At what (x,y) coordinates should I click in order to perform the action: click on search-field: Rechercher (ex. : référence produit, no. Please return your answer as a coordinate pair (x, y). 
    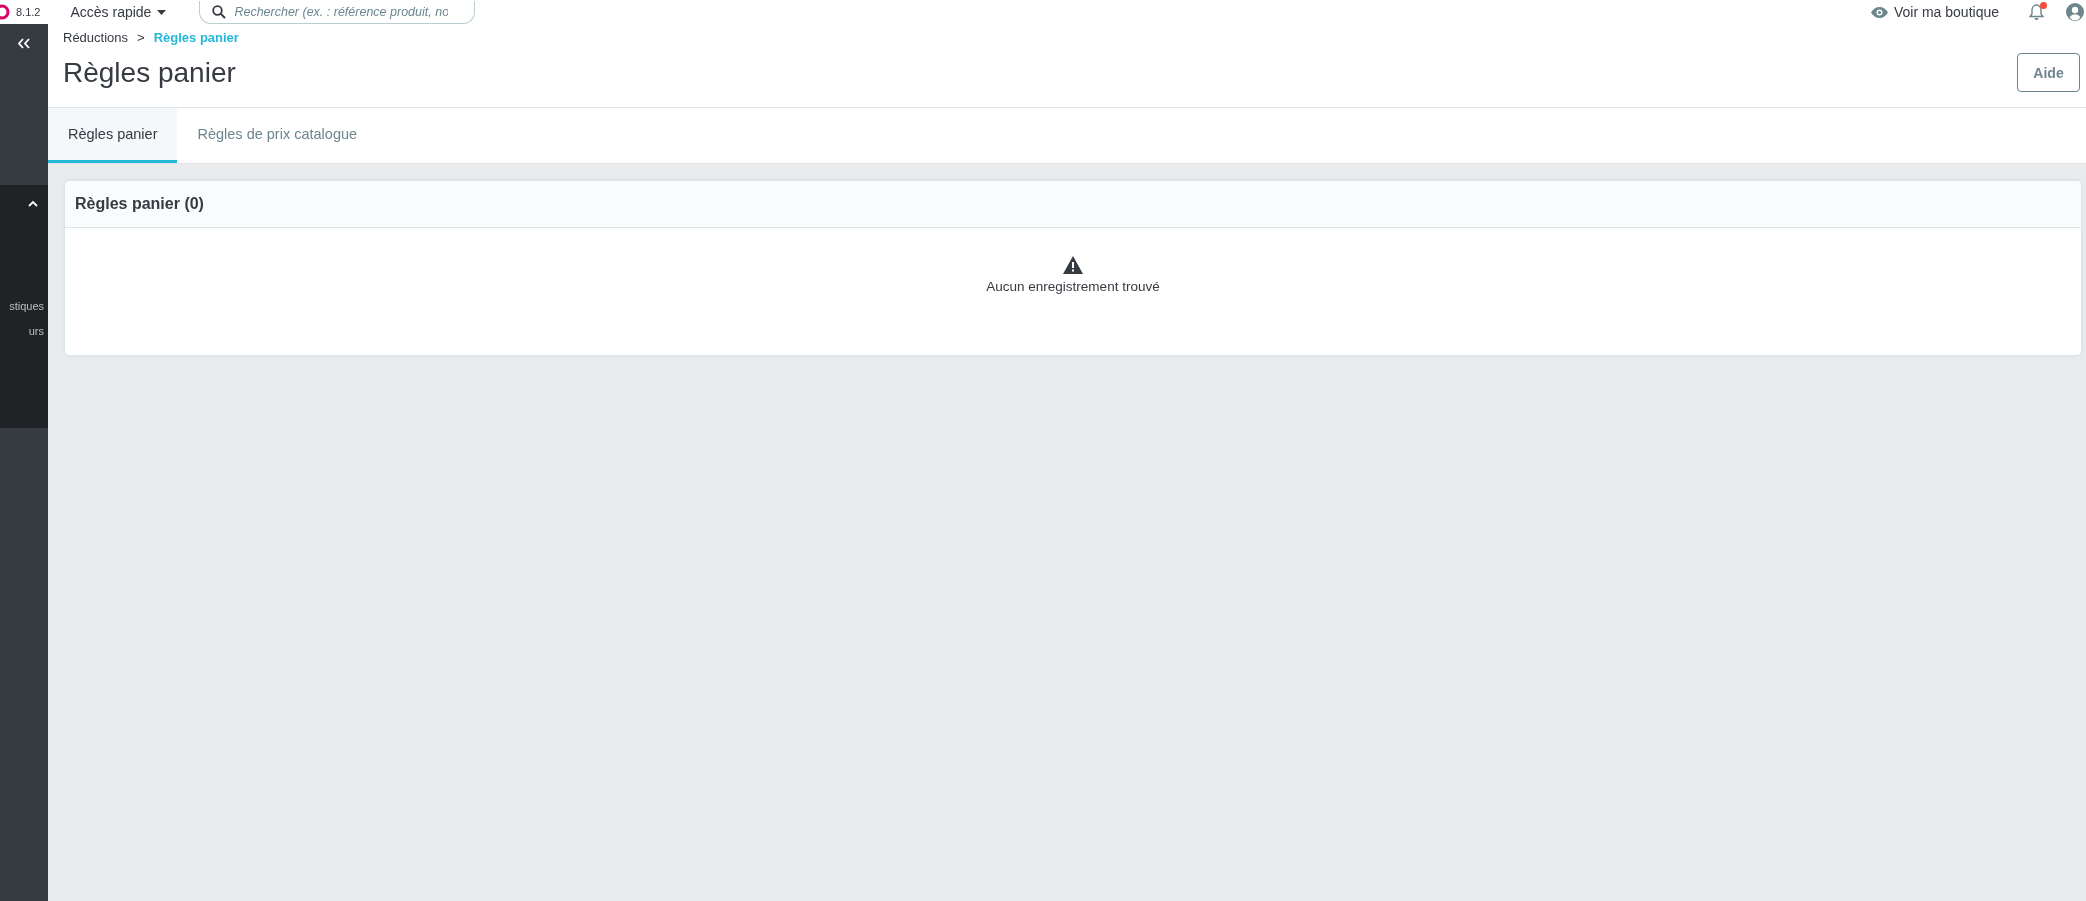
    Looking at the image, I should click on (337, 12).